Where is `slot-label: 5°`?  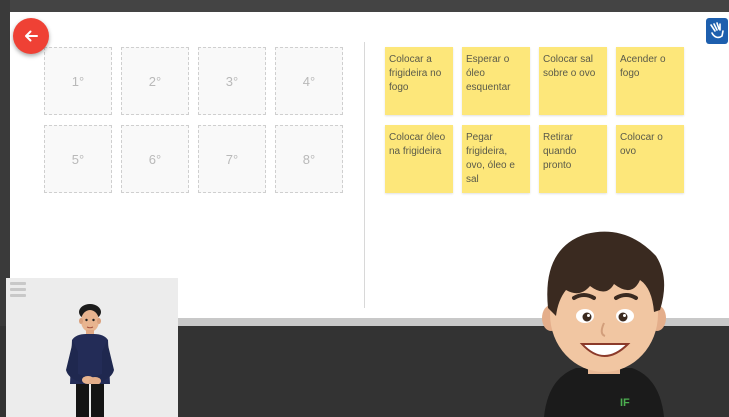 slot-label: 5° is located at coordinates (78, 159).